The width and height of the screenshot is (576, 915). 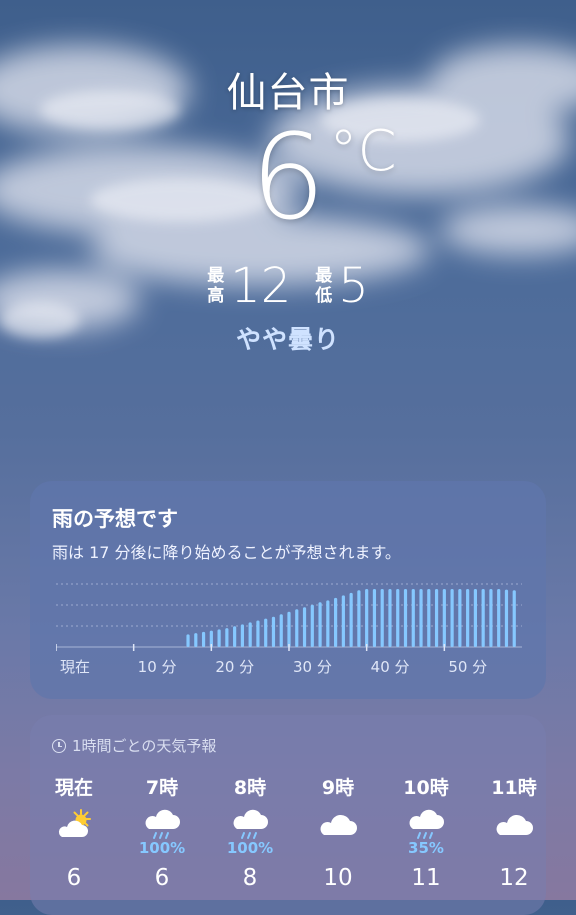 What do you see at coordinates (234, 667) in the screenshot?
I see `tick-label: 20 分` at bounding box center [234, 667].